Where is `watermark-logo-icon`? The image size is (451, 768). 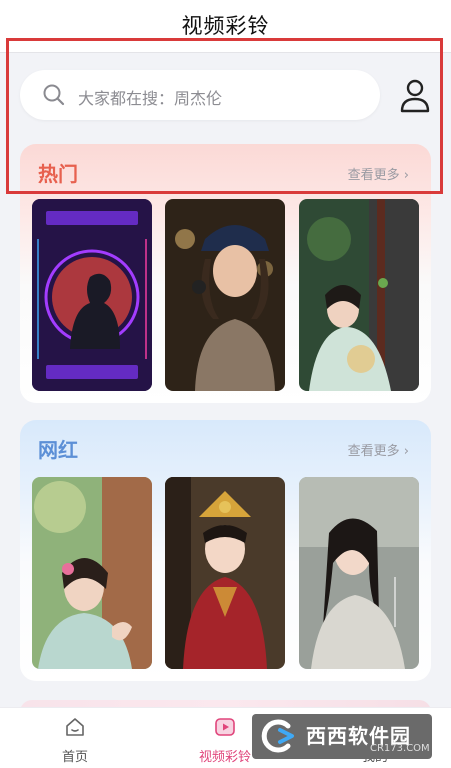
watermark-logo-icon is located at coordinates (277, 736).